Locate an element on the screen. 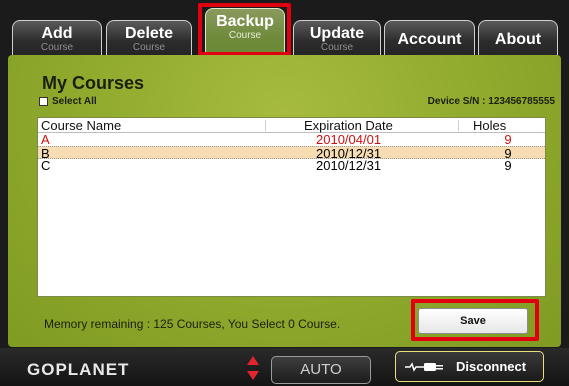 This screenshot has width=569, height=386. tab-label: Delete is located at coordinates (149, 33).